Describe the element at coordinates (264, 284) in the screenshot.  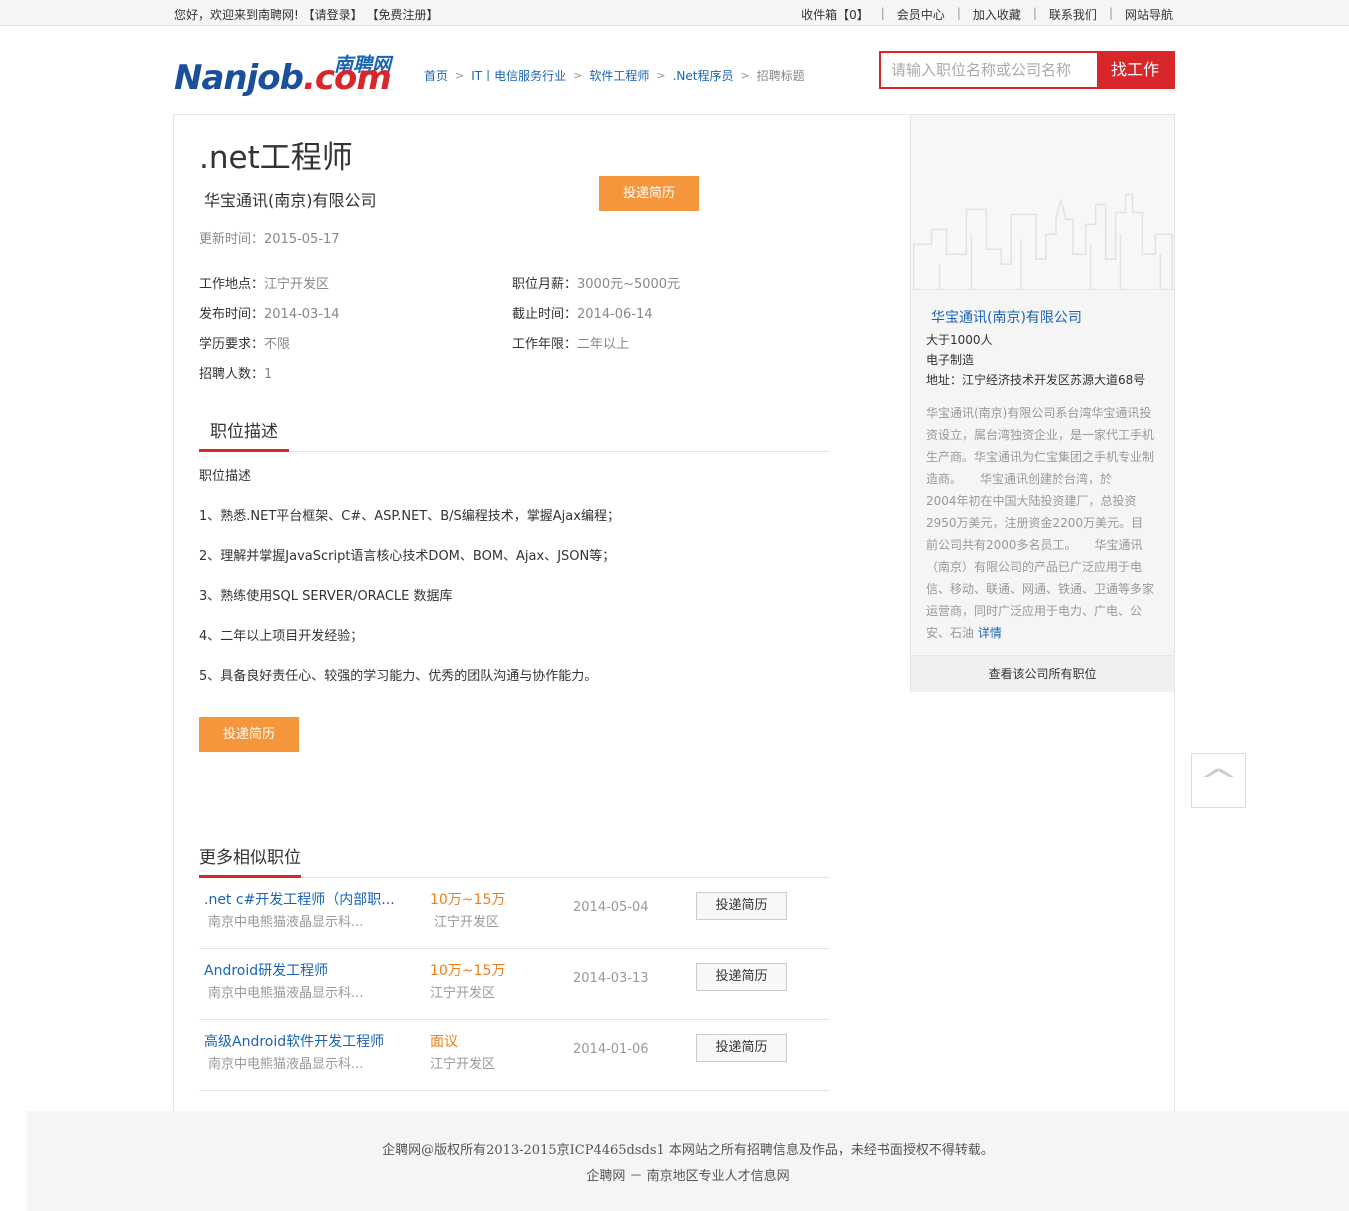
I see `work-location: 工作地点：江宁开发区` at that location.